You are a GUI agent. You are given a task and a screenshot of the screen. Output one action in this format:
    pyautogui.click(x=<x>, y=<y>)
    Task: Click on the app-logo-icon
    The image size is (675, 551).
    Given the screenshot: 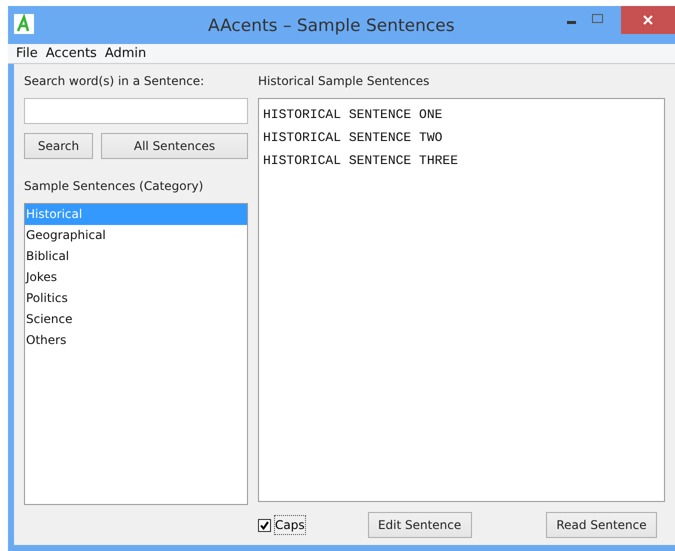 What is the action you would take?
    pyautogui.click(x=24, y=24)
    